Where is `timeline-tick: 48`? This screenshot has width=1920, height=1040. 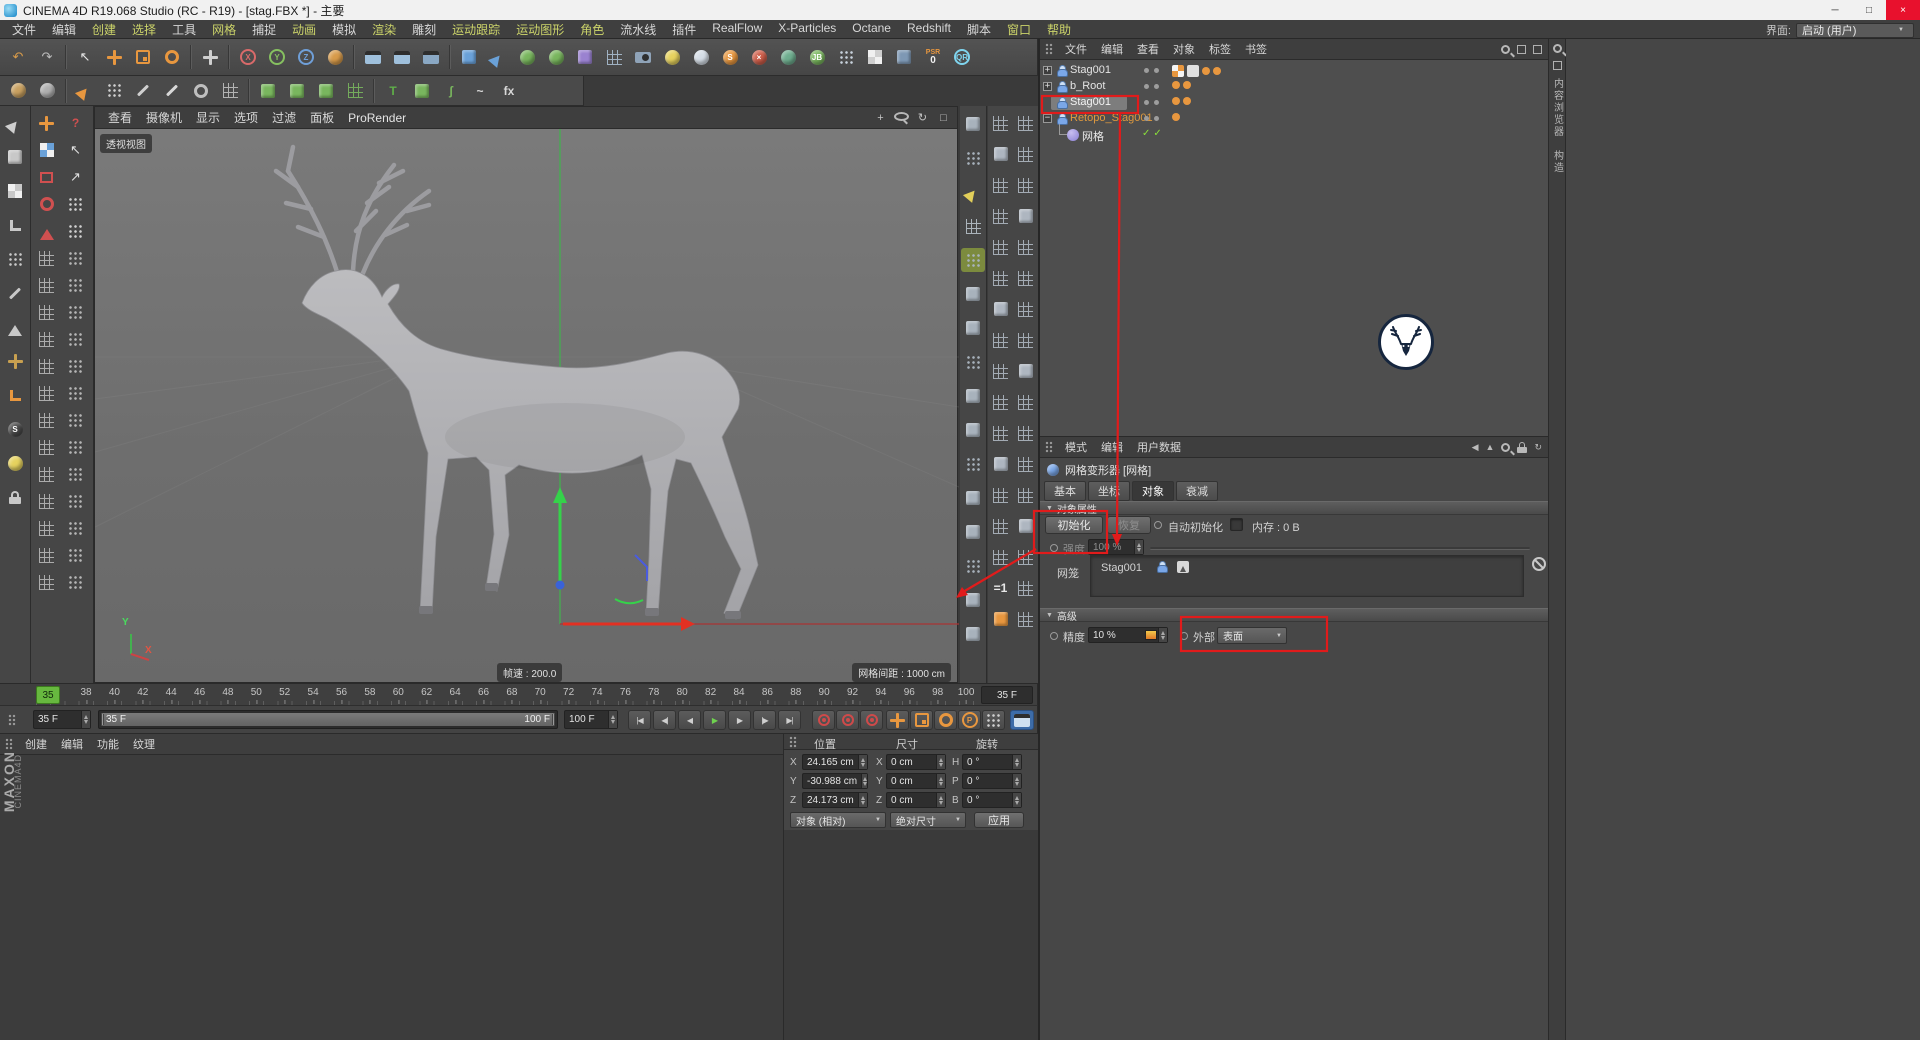
timeline-tick: 48 is located at coordinates (227, 695).